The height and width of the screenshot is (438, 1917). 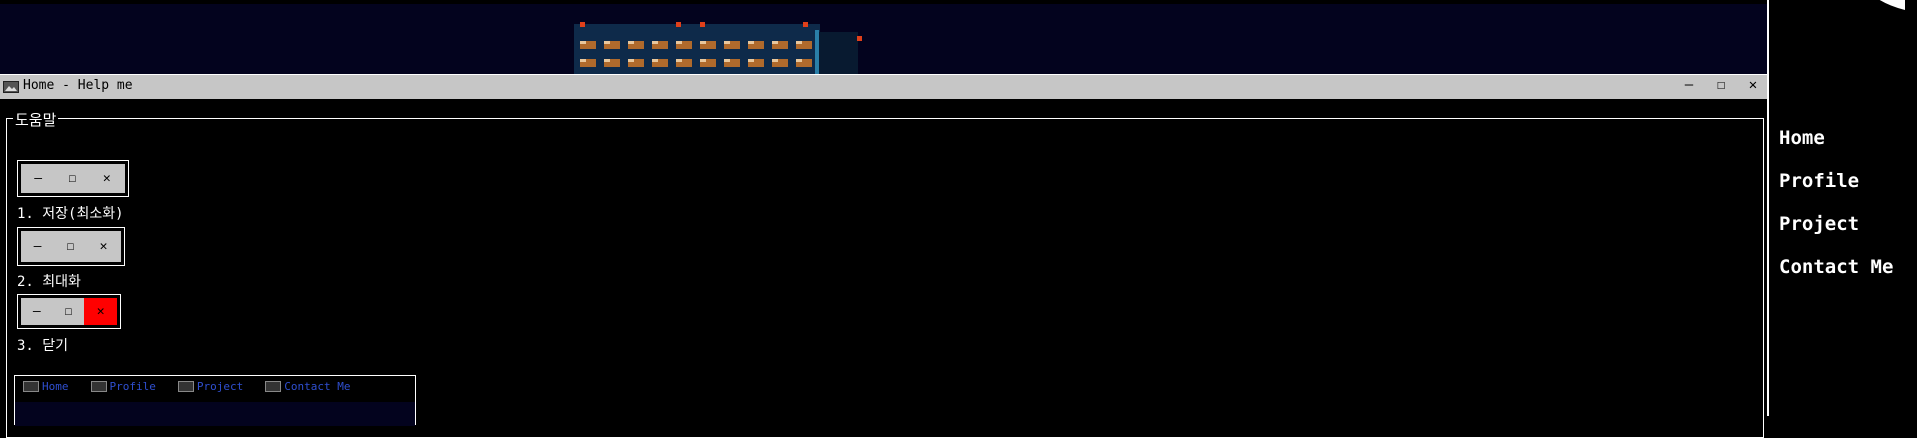 I want to click on close-button: ✕, so click(x=1753, y=85).